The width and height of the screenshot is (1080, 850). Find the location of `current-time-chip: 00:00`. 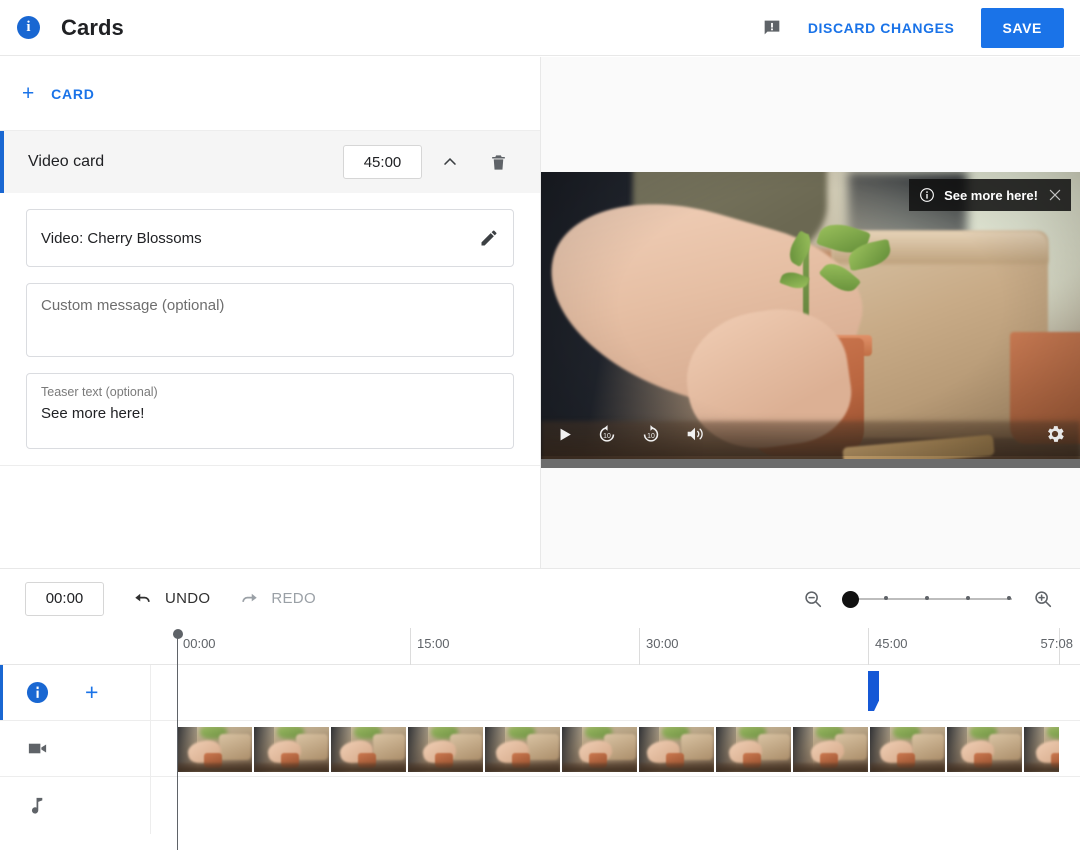

current-time-chip: 00:00 is located at coordinates (64, 598).